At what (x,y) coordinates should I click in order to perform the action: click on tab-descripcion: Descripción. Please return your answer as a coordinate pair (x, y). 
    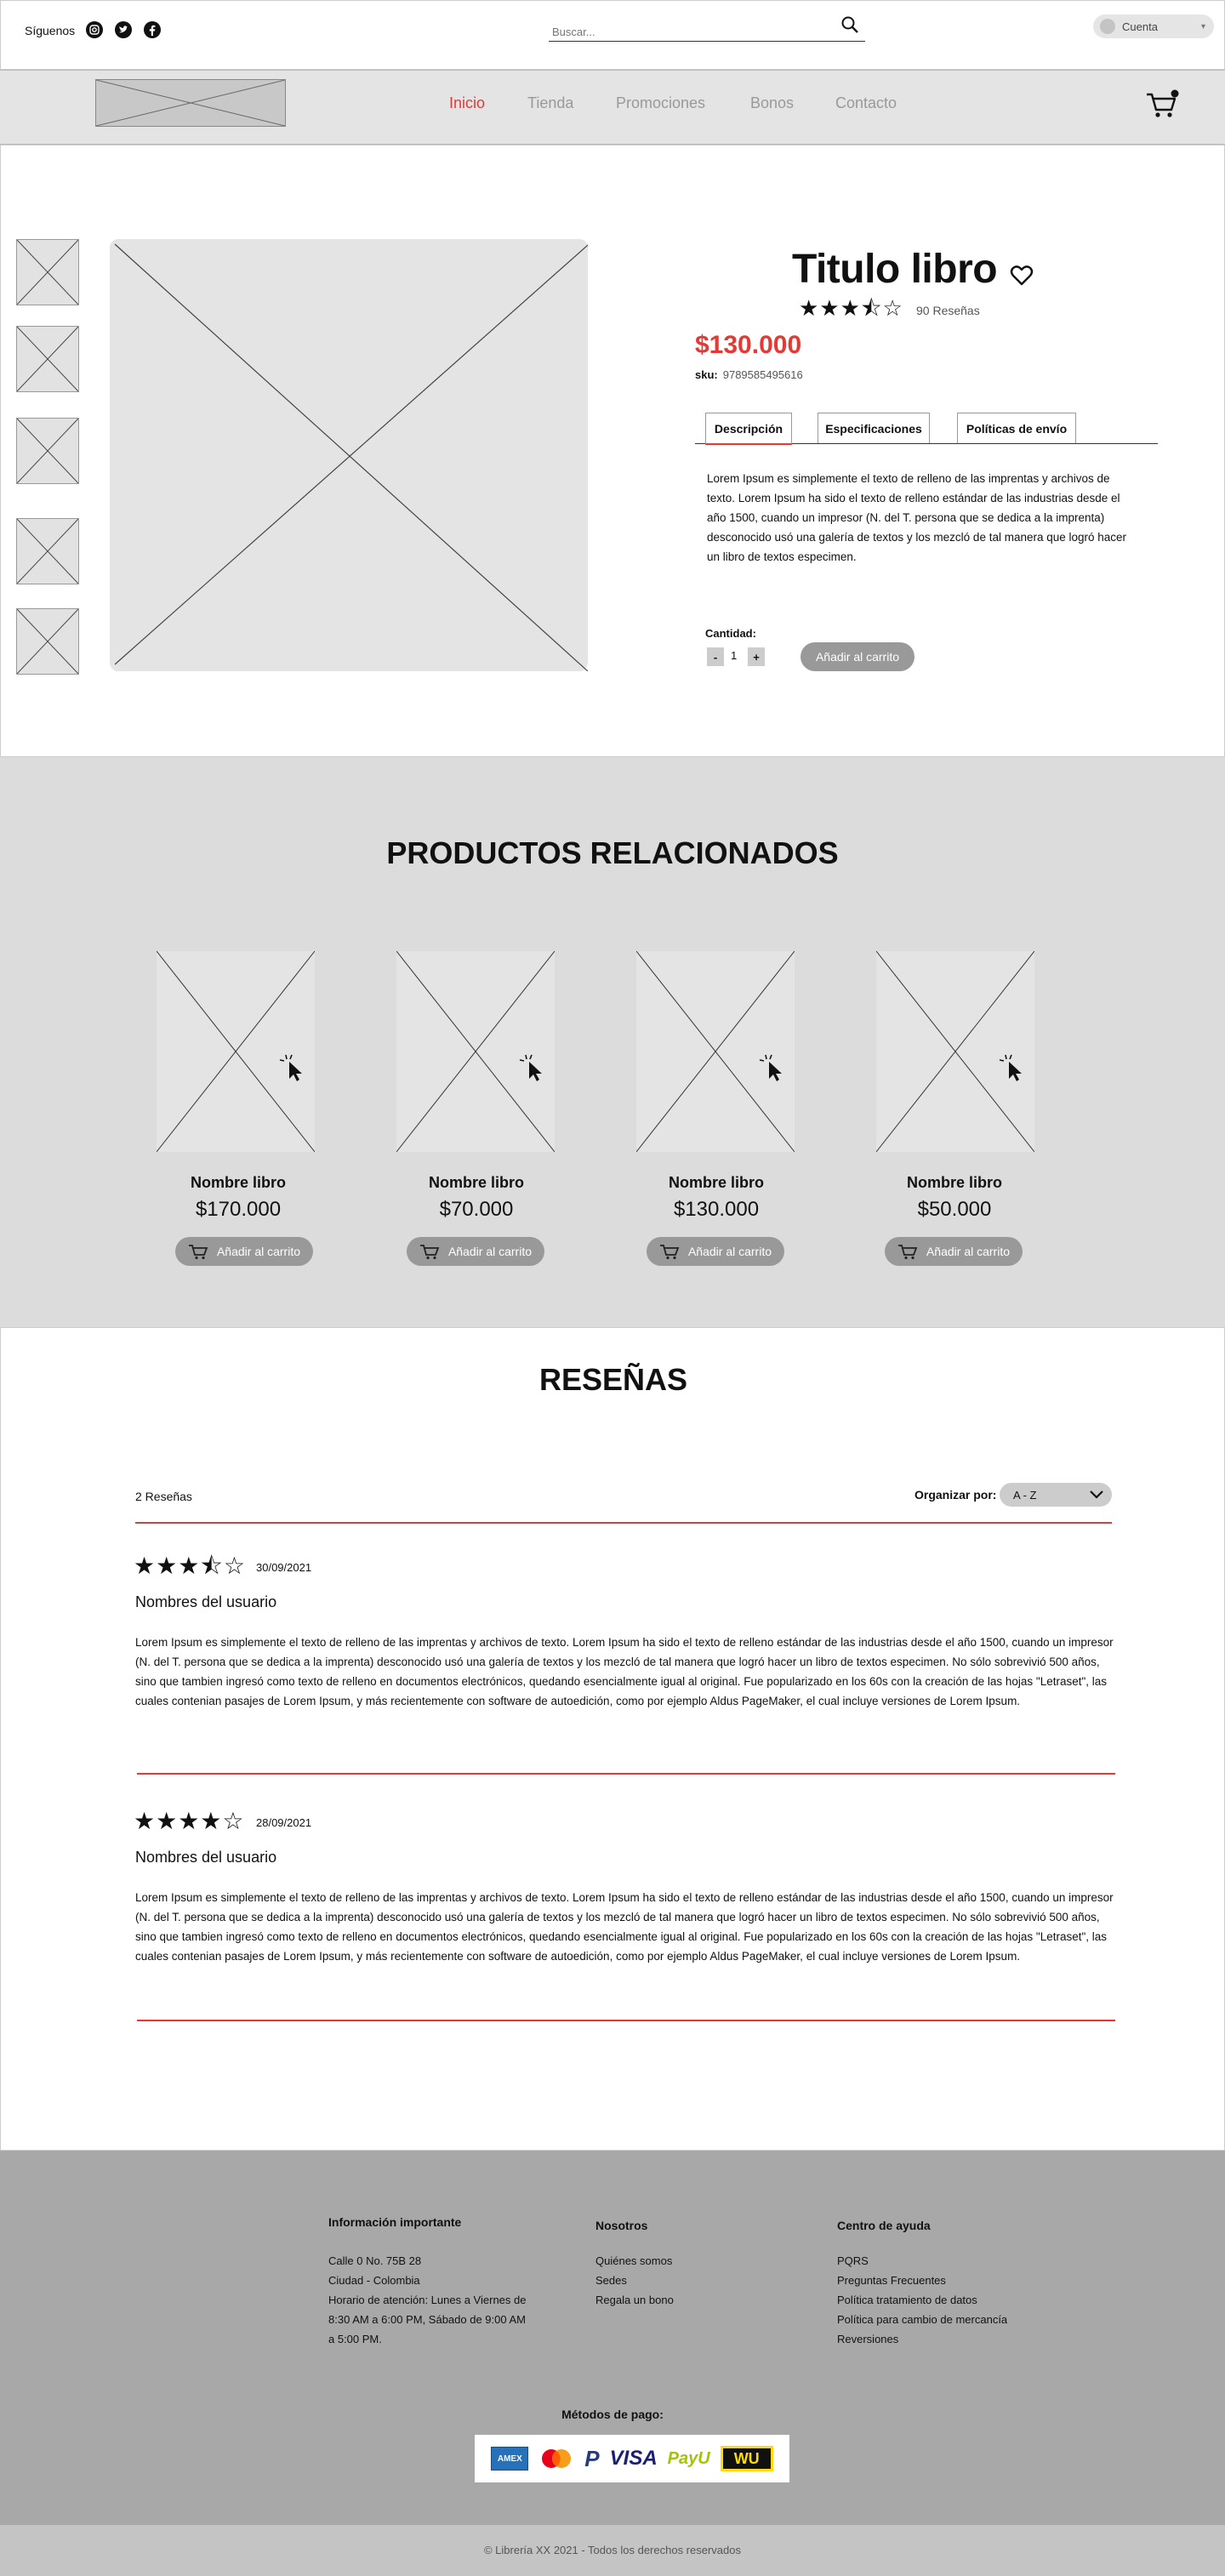
    Looking at the image, I should click on (749, 429).